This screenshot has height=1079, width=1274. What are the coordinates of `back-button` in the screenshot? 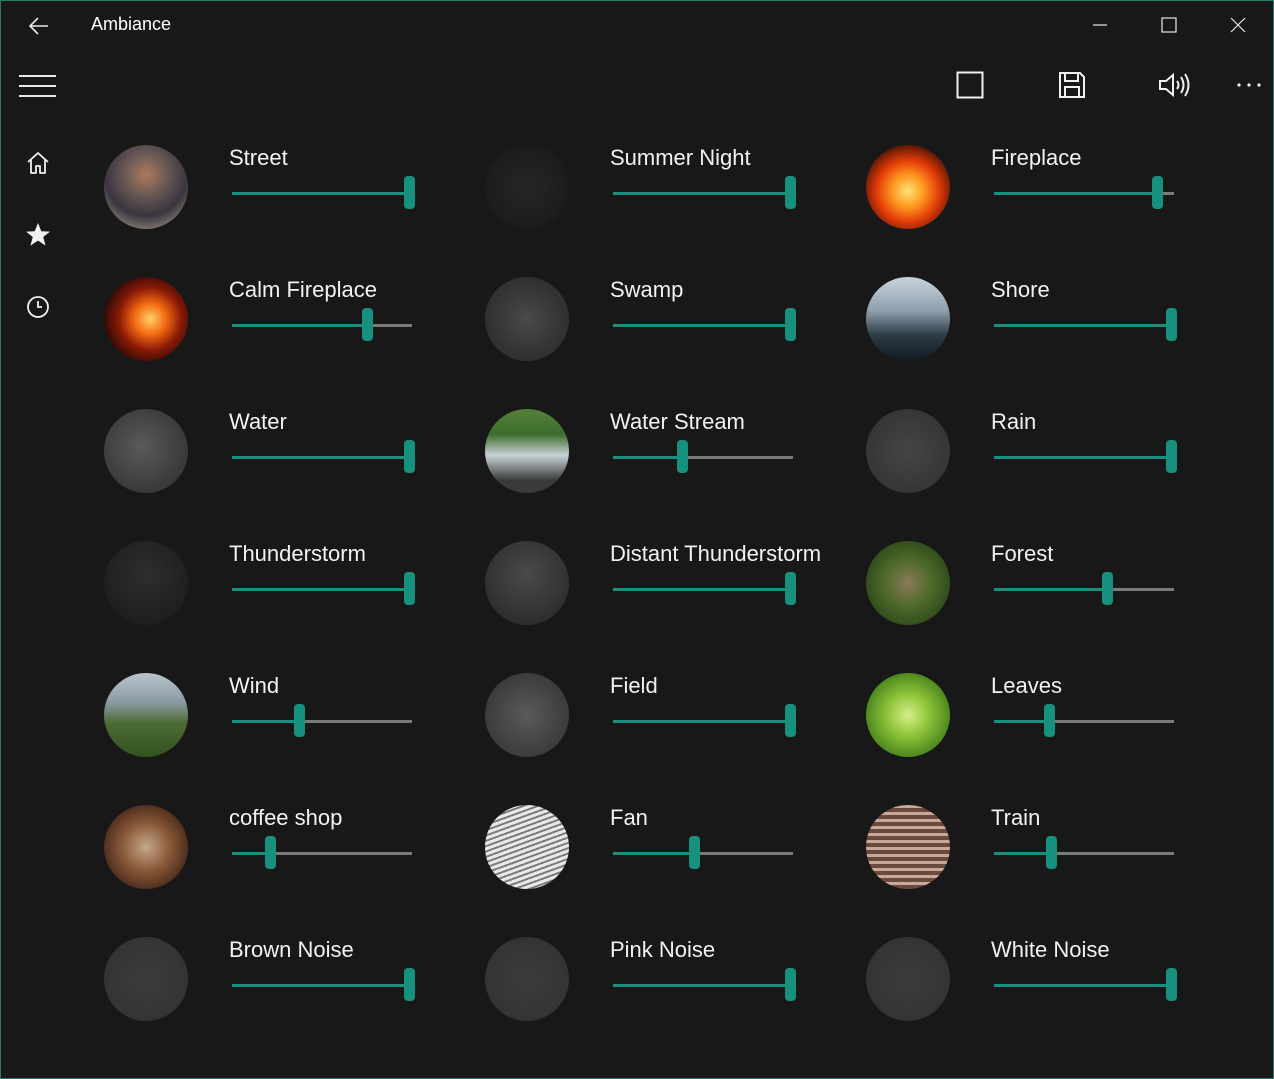 It's located at (39, 26).